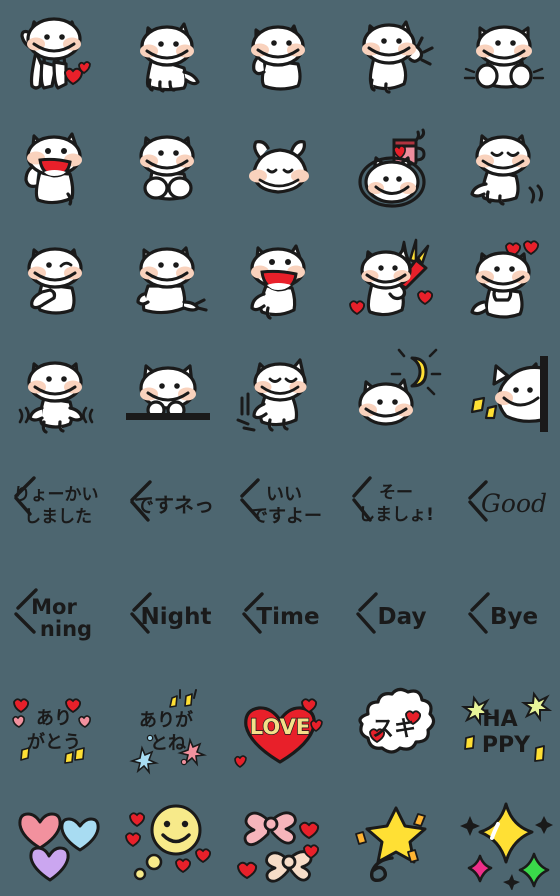 The image size is (560, 896). I want to click on smiley-face-with-hearts-icon, so click(168, 842).